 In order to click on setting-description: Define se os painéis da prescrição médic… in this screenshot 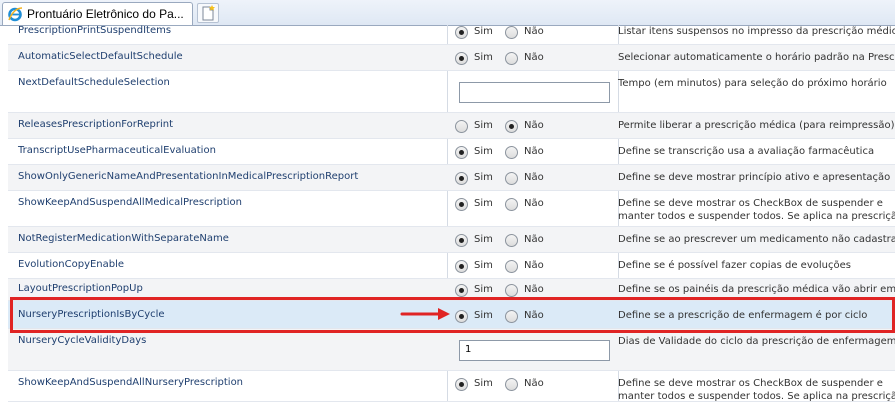, I will do `click(756, 289)`.